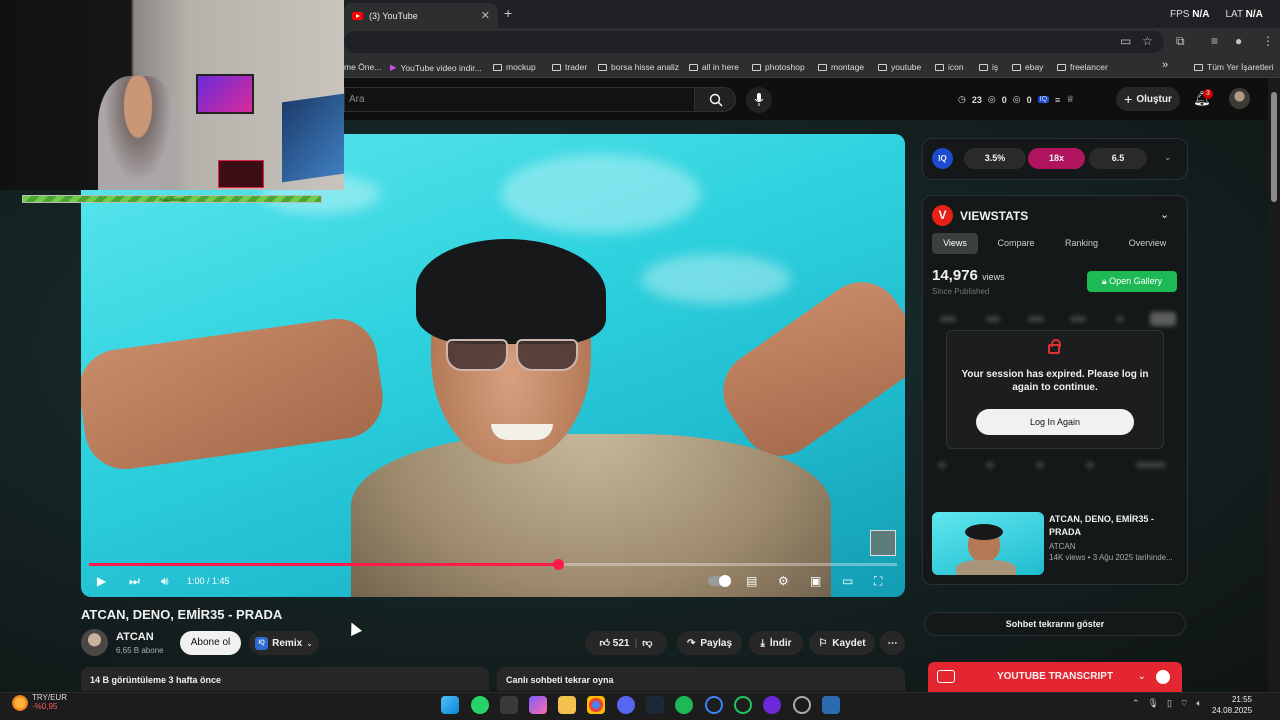 The height and width of the screenshot is (720, 1280). Describe the element at coordinates (615, 643) in the screenshot. I see `like-button: 👍︎ 521` at that location.